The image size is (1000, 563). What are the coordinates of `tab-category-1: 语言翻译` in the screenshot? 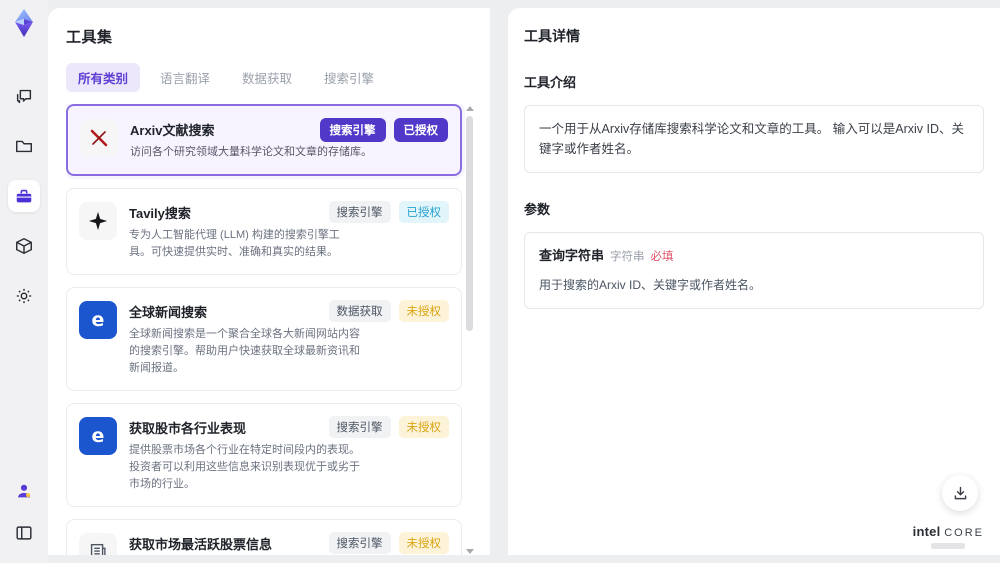 It's located at (185, 77).